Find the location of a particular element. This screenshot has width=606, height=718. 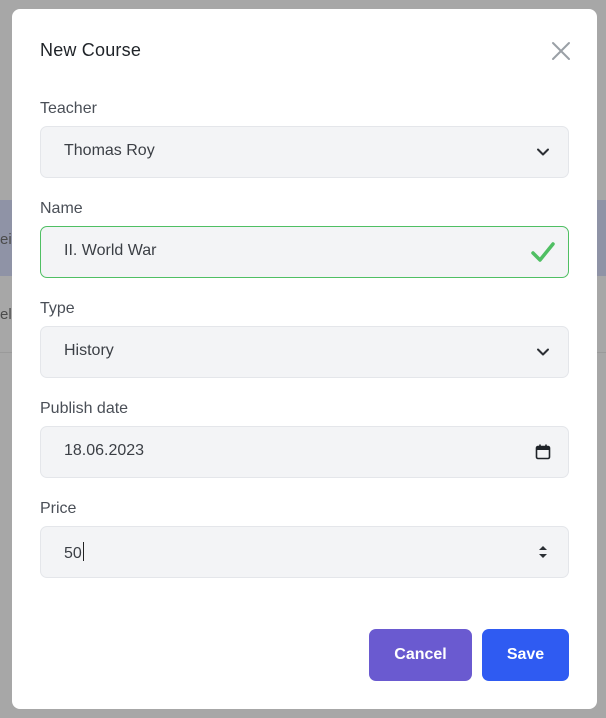

name-input: II. World War is located at coordinates (304, 252).